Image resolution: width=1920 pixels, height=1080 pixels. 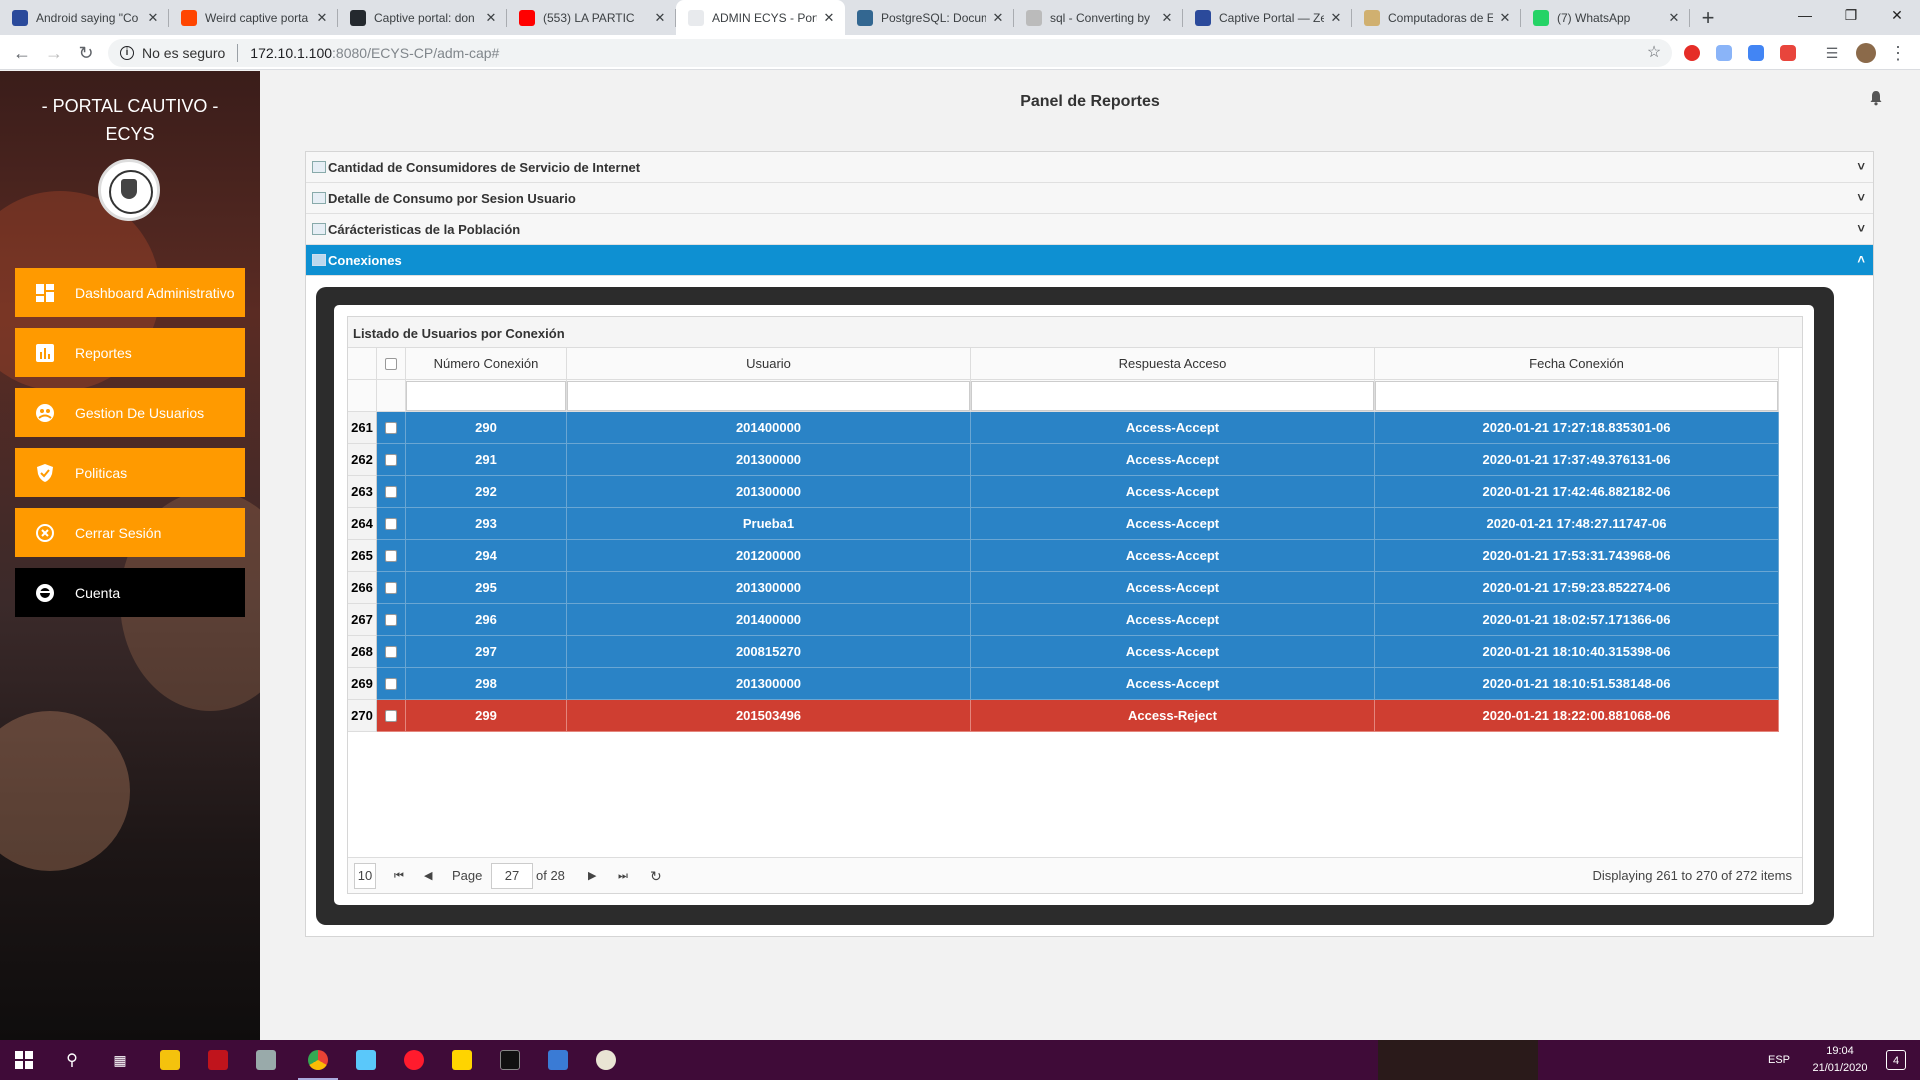 I want to click on sidebar-item-cerrar-sesi-n: Cerrar Sesión, so click(x=130, y=532).